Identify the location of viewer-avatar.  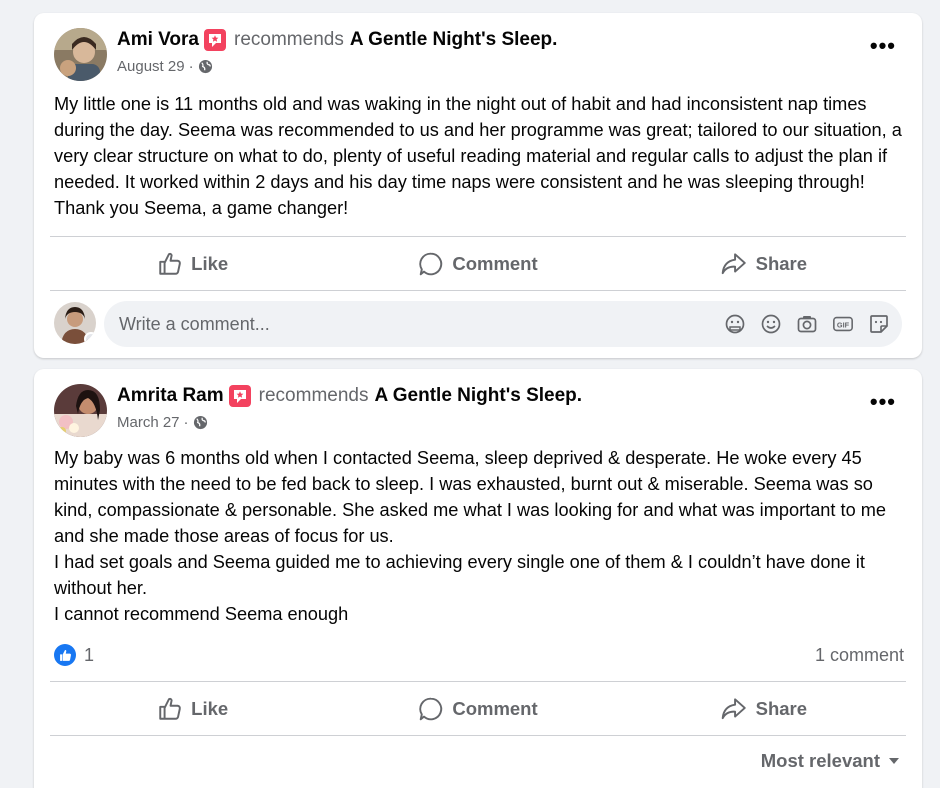
(75, 323).